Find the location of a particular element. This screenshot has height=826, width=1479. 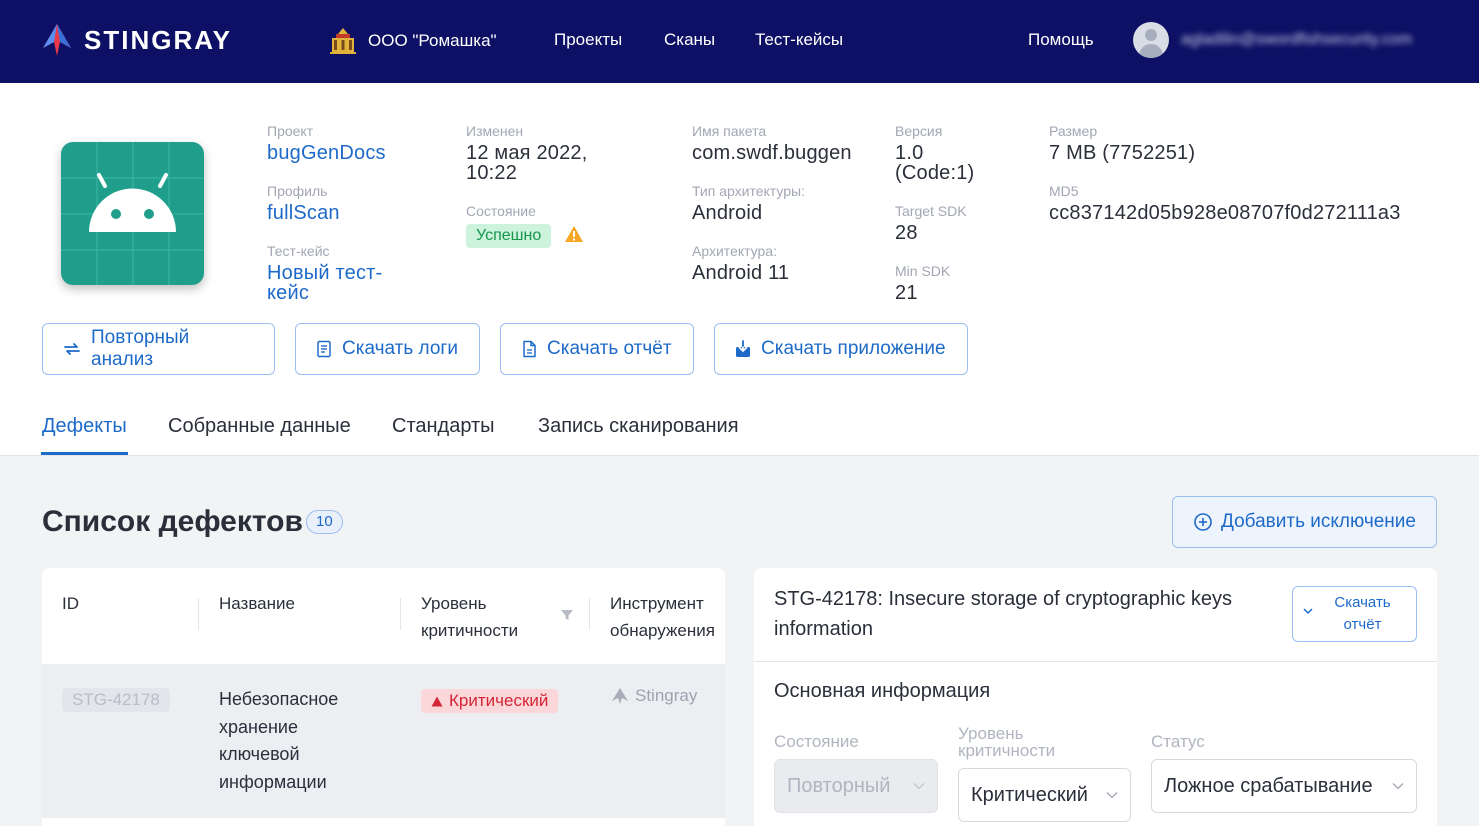

tab-standards: Стандарты is located at coordinates (443, 426).